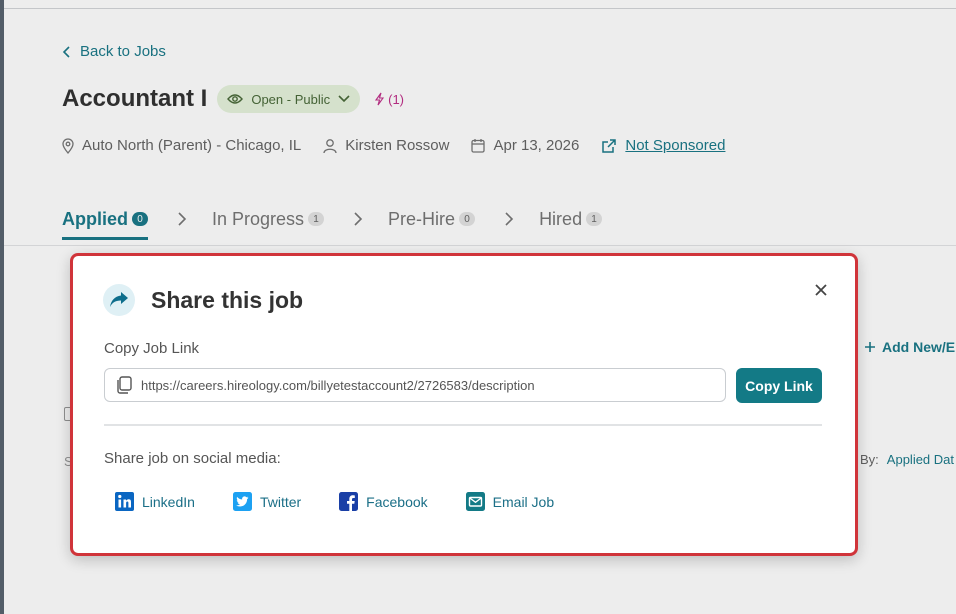 Image resolution: width=956 pixels, height=614 pixels. What do you see at coordinates (227, 299) in the screenshot?
I see `modal-title: Share this job` at bounding box center [227, 299].